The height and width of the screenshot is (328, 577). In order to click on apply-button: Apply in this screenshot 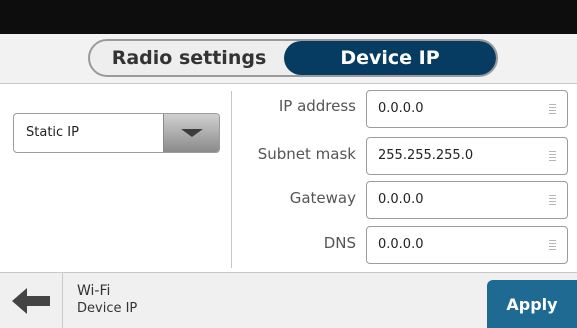, I will do `click(532, 304)`.